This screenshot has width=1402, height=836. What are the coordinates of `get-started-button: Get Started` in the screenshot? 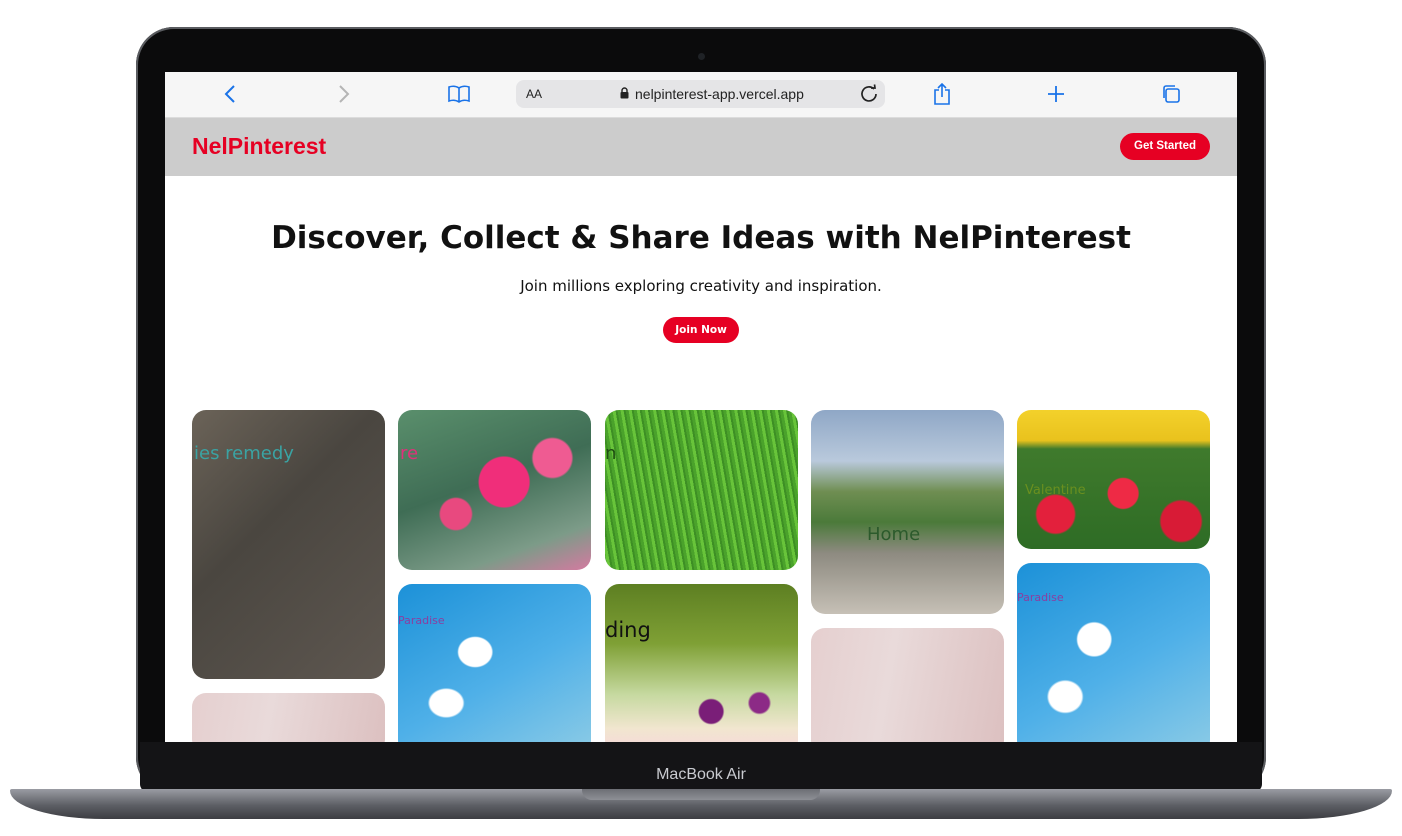 It's located at (1165, 146).